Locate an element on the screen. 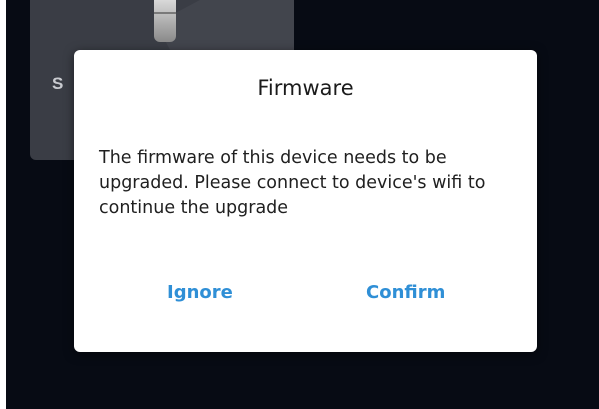  dialog-title: Firmware is located at coordinates (305, 88).